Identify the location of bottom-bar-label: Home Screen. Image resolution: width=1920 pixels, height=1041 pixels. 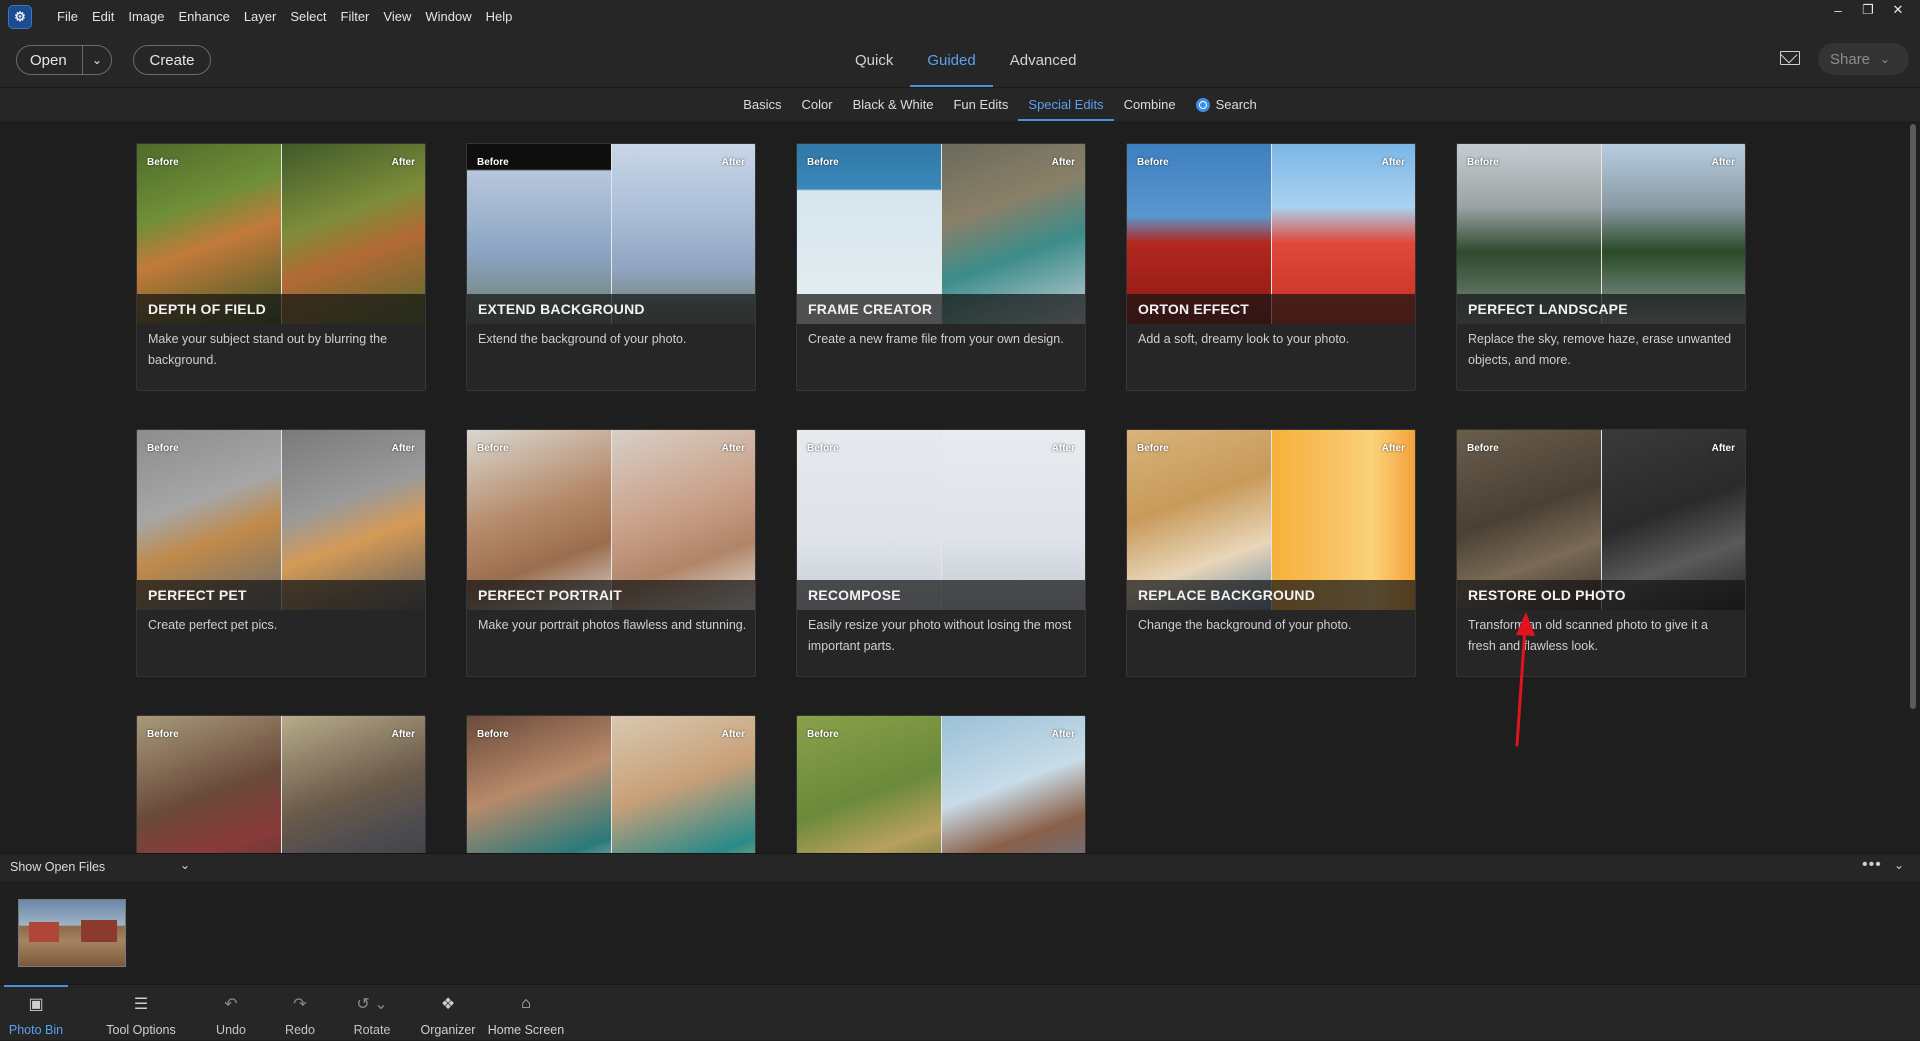
(526, 1030).